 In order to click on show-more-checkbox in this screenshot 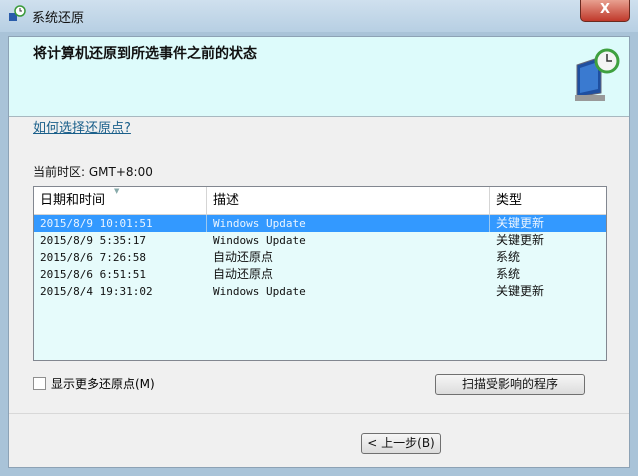, I will do `click(39, 383)`.